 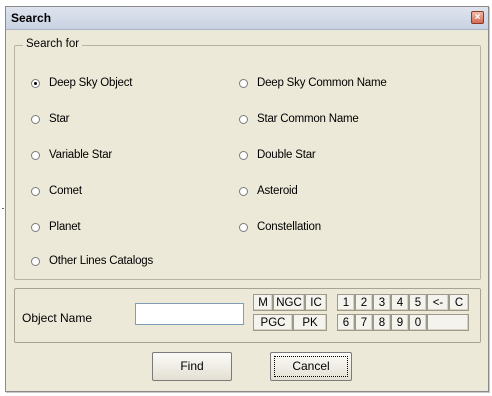 What do you see at coordinates (289, 302) in the screenshot?
I see `key-ngc: NGC` at bounding box center [289, 302].